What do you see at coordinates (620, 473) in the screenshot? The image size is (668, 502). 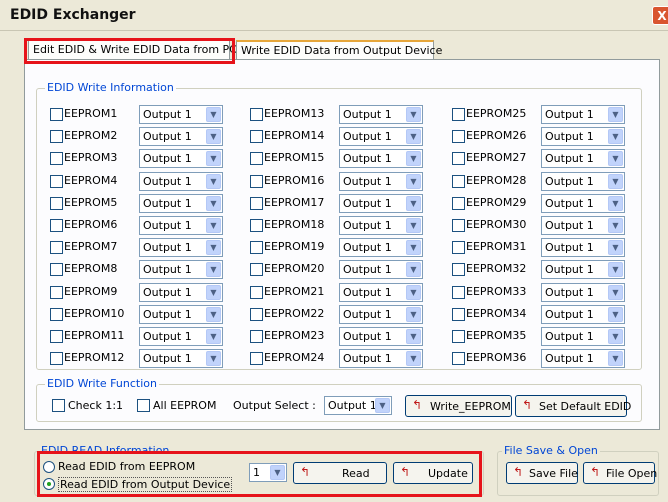 I see `file-open-button: ↰ File Open` at bounding box center [620, 473].